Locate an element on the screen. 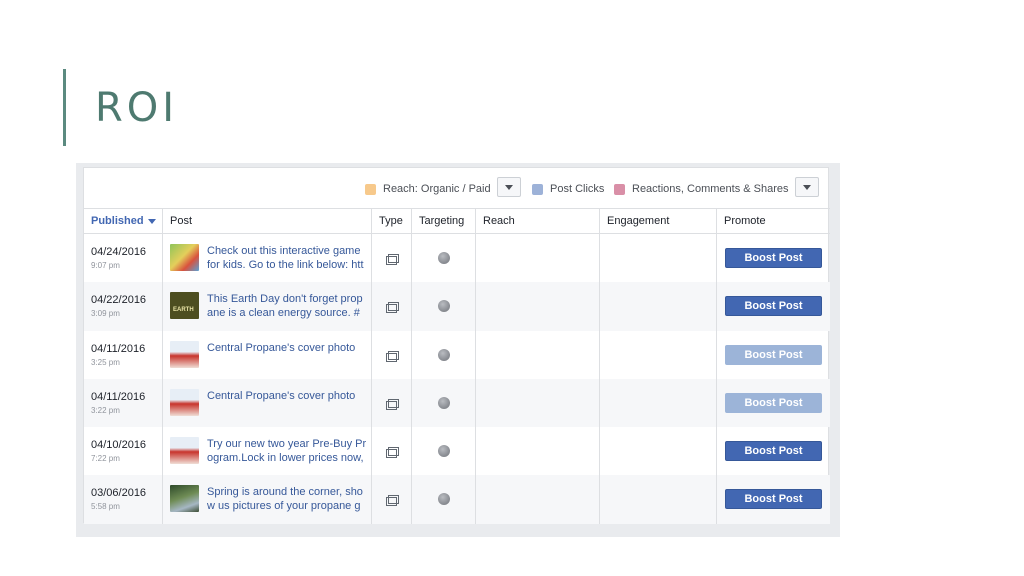 Image resolution: width=1024 pixels, height=576 pixels. legend-reach-label: Reach: Organic / Paid is located at coordinates (437, 189).